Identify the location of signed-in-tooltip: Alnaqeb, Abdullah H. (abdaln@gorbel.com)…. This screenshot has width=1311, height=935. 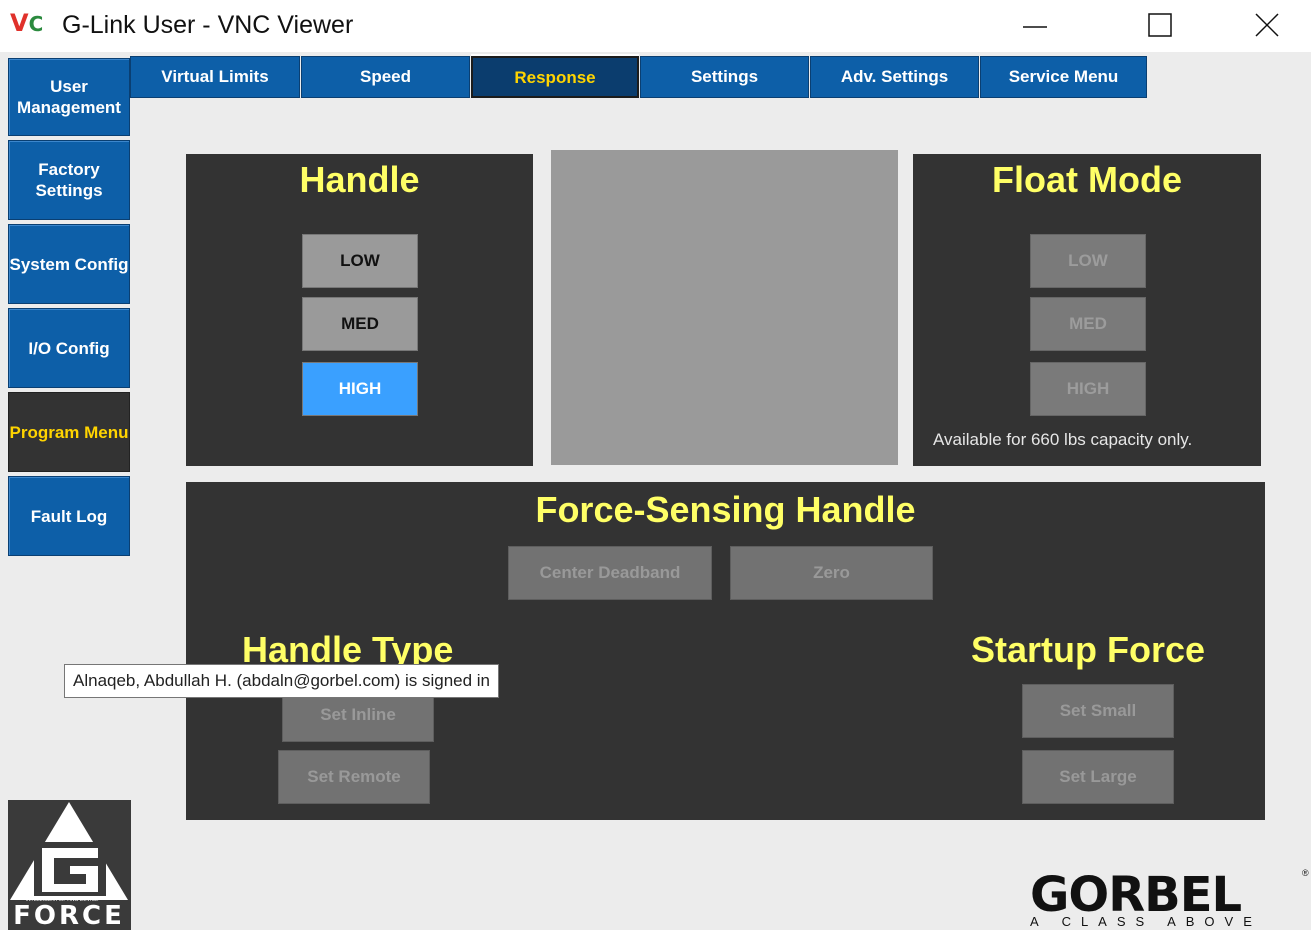
(282, 681).